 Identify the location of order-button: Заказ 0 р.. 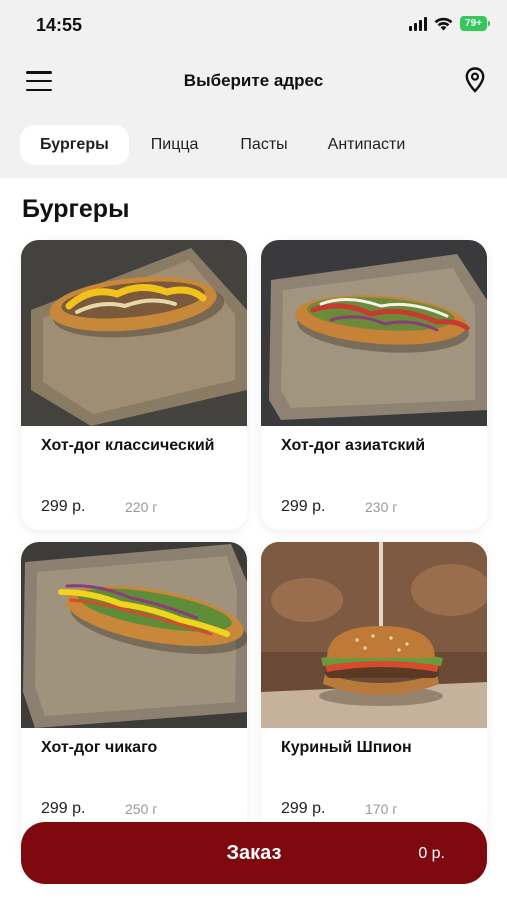
(254, 853).